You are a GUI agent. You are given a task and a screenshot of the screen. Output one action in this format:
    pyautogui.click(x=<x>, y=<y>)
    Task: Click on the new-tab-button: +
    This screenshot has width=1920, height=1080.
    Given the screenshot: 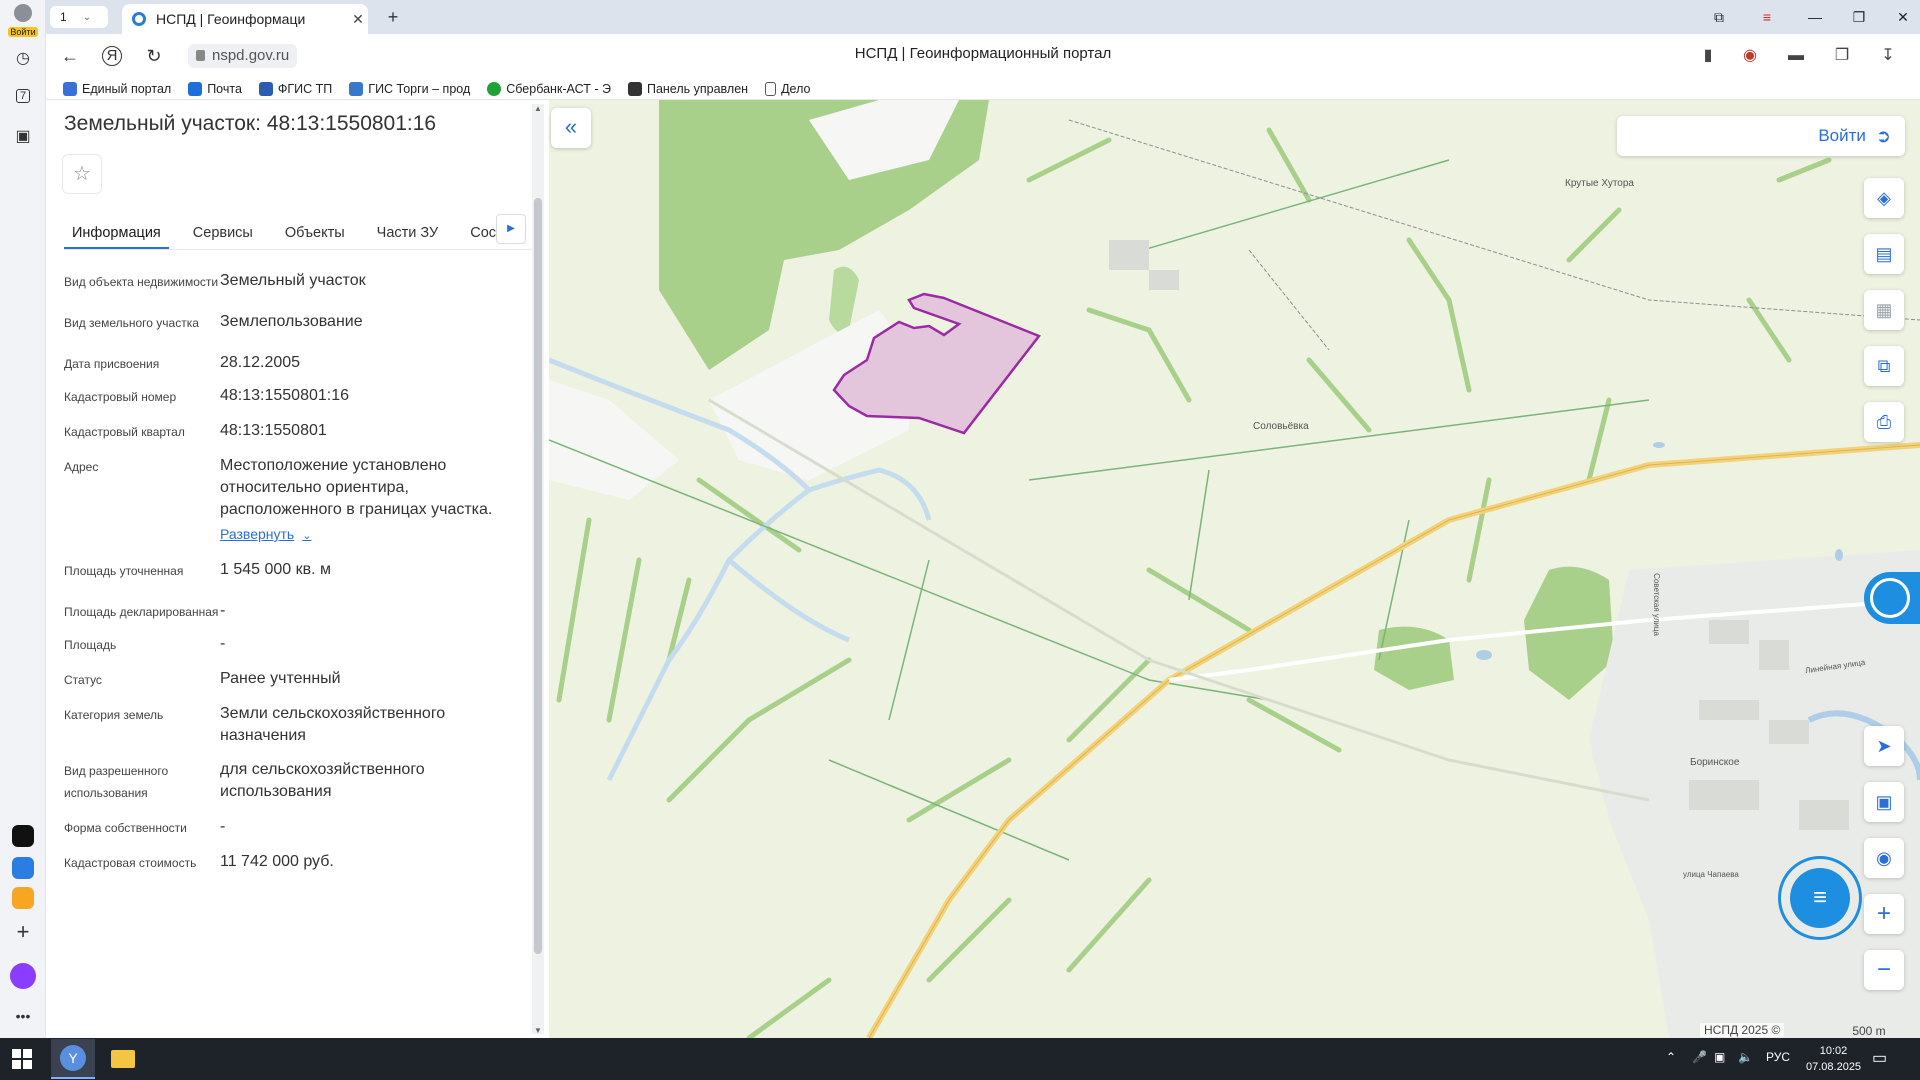 What is the action you would take?
    pyautogui.click(x=393, y=17)
    